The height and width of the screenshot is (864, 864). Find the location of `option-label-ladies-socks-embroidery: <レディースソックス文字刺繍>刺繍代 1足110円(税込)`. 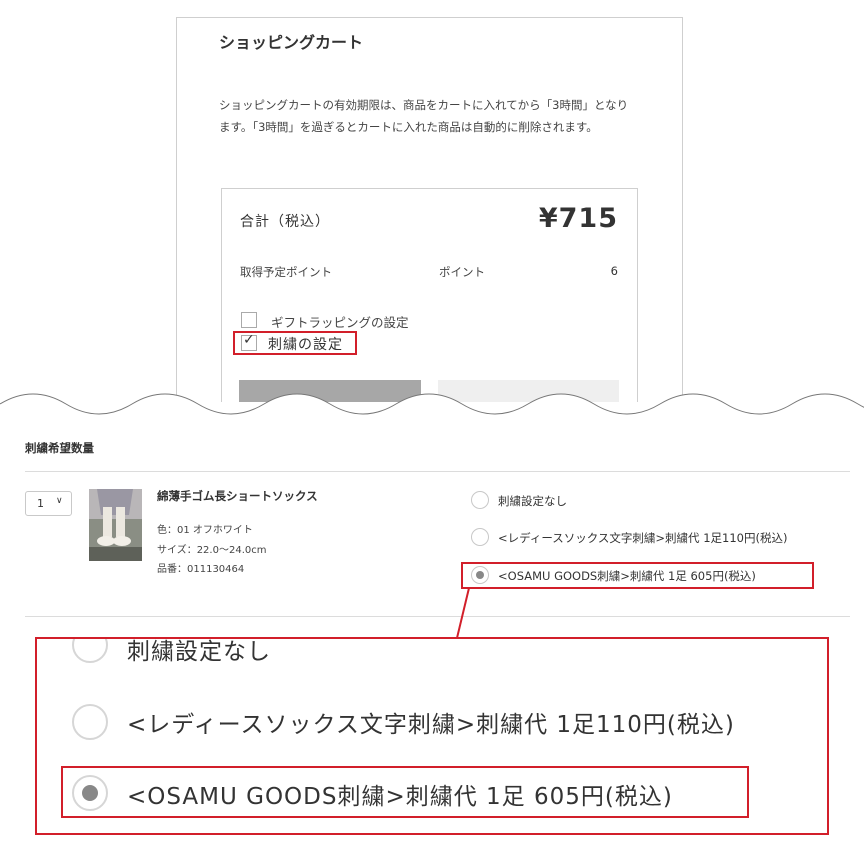

option-label-ladies-socks-embroidery: <レディースソックス文字刺繍>刺繍代 1足110円(税込) is located at coordinates (642, 538).